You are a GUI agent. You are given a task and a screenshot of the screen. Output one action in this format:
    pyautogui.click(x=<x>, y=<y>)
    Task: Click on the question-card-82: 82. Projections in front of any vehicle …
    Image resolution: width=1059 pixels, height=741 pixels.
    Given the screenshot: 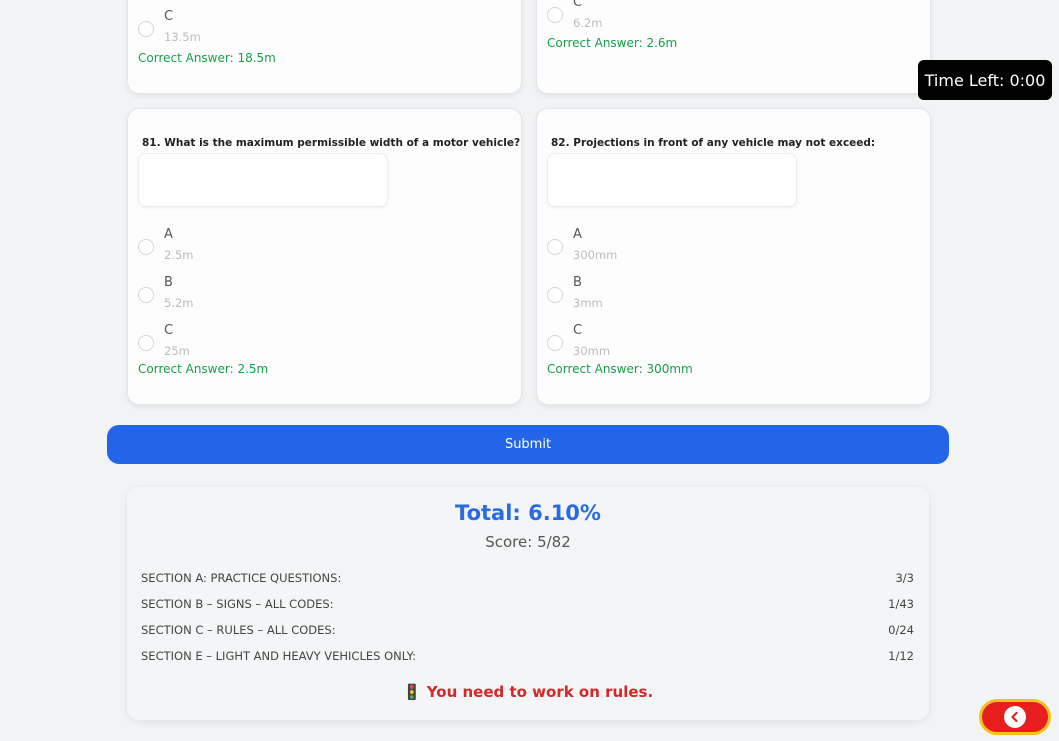 What is the action you would take?
    pyautogui.click(x=733, y=256)
    